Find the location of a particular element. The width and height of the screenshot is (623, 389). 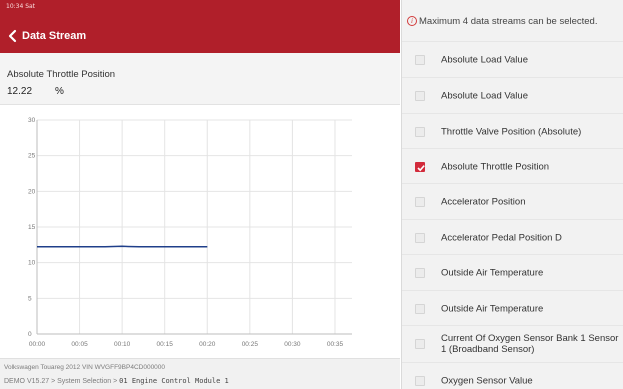

x-tick-label: 00:10 is located at coordinates (122, 344).